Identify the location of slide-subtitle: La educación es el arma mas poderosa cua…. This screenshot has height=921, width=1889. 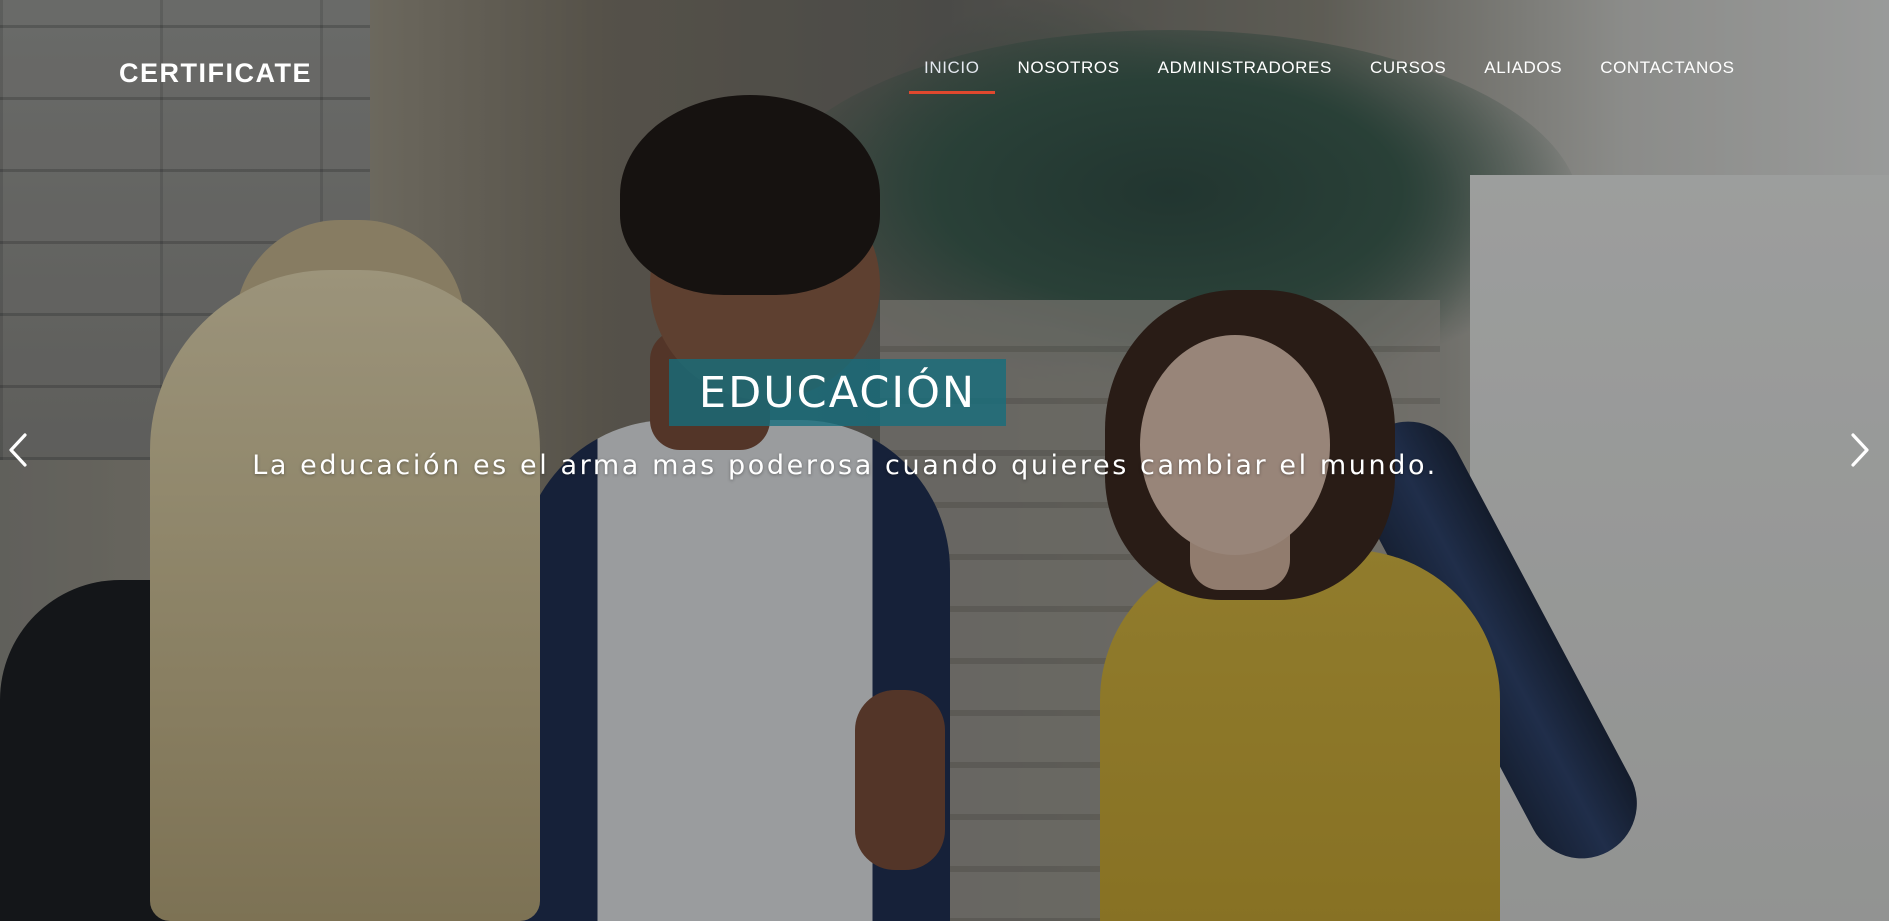
(845, 465).